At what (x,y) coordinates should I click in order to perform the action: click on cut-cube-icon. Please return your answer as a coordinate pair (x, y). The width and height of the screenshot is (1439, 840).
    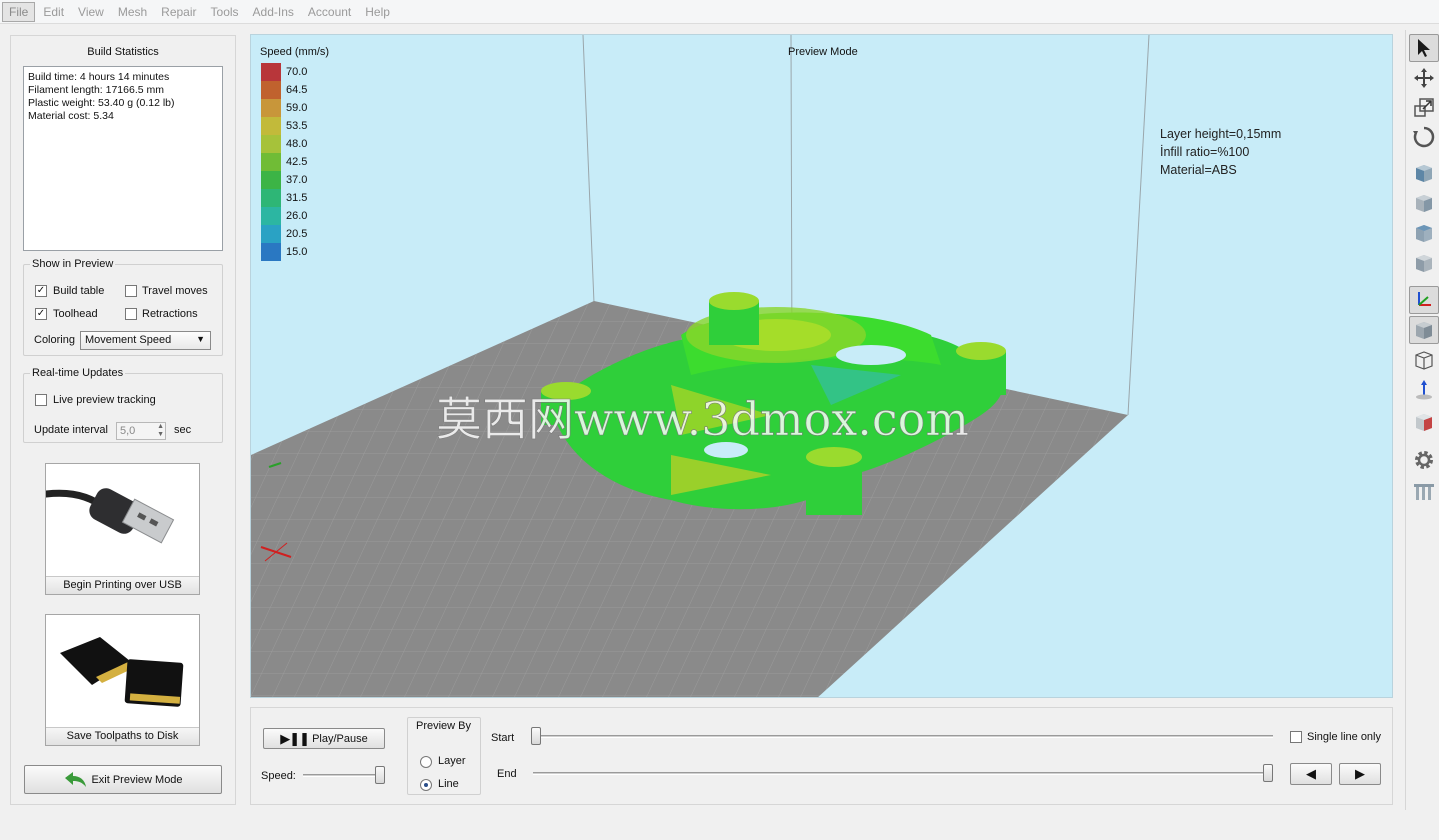
    Looking at the image, I should click on (1424, 422).